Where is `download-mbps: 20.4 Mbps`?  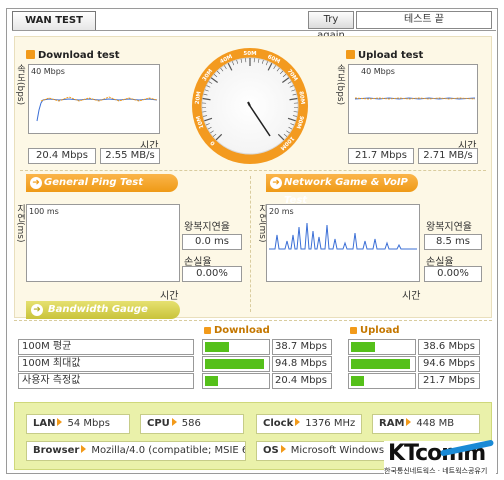
download-mbps: 20.4 Mbps is located at coordinates (62, 156).